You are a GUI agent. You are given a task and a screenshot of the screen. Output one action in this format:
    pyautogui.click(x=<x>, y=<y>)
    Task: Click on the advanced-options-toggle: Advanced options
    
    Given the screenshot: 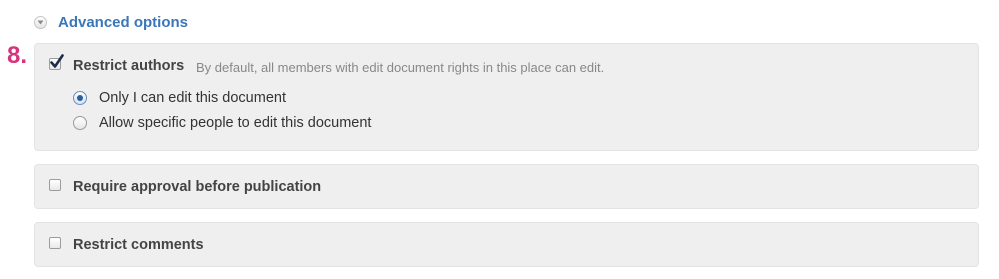 What is the action you would take?
    pyautogui.click(x=111, y=22)
    